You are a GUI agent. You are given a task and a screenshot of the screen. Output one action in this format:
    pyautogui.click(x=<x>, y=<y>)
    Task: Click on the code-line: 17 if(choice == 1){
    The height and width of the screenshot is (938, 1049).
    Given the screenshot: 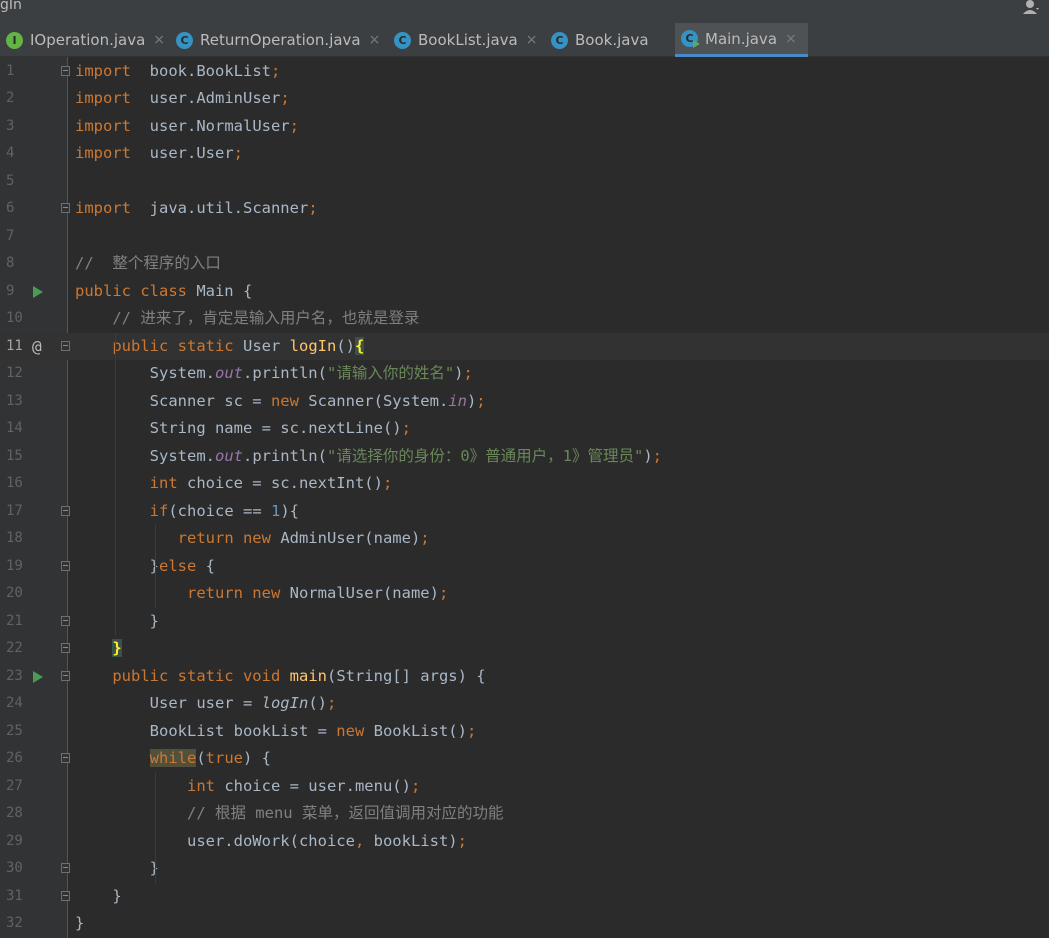 What is the action you would take?
    pyautogui.click(x=524, y=512)
    